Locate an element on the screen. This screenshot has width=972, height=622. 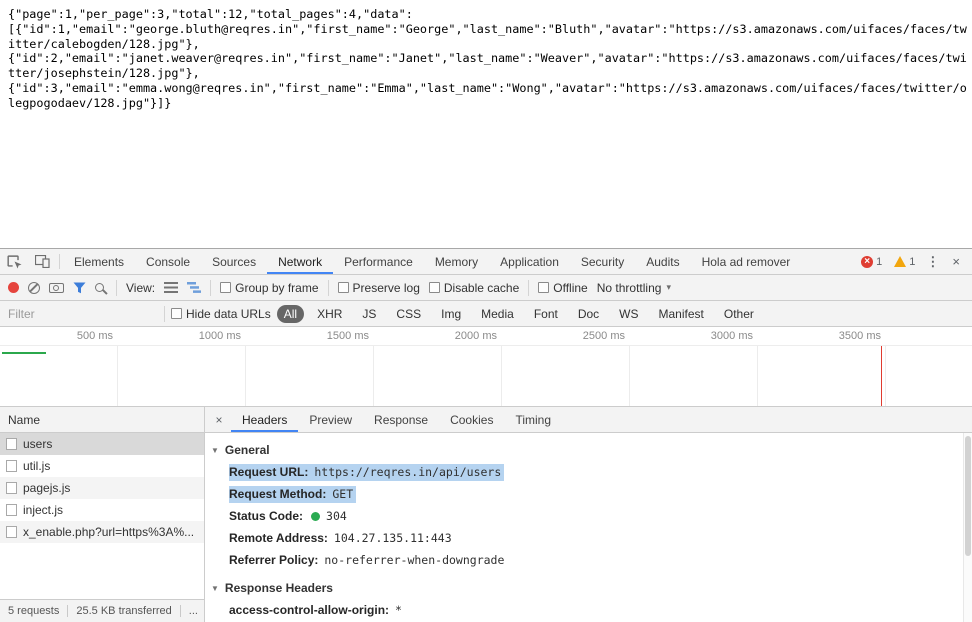
hide-data-urls-checkbox: Hide data URLs is located at coordinates (221, 314).